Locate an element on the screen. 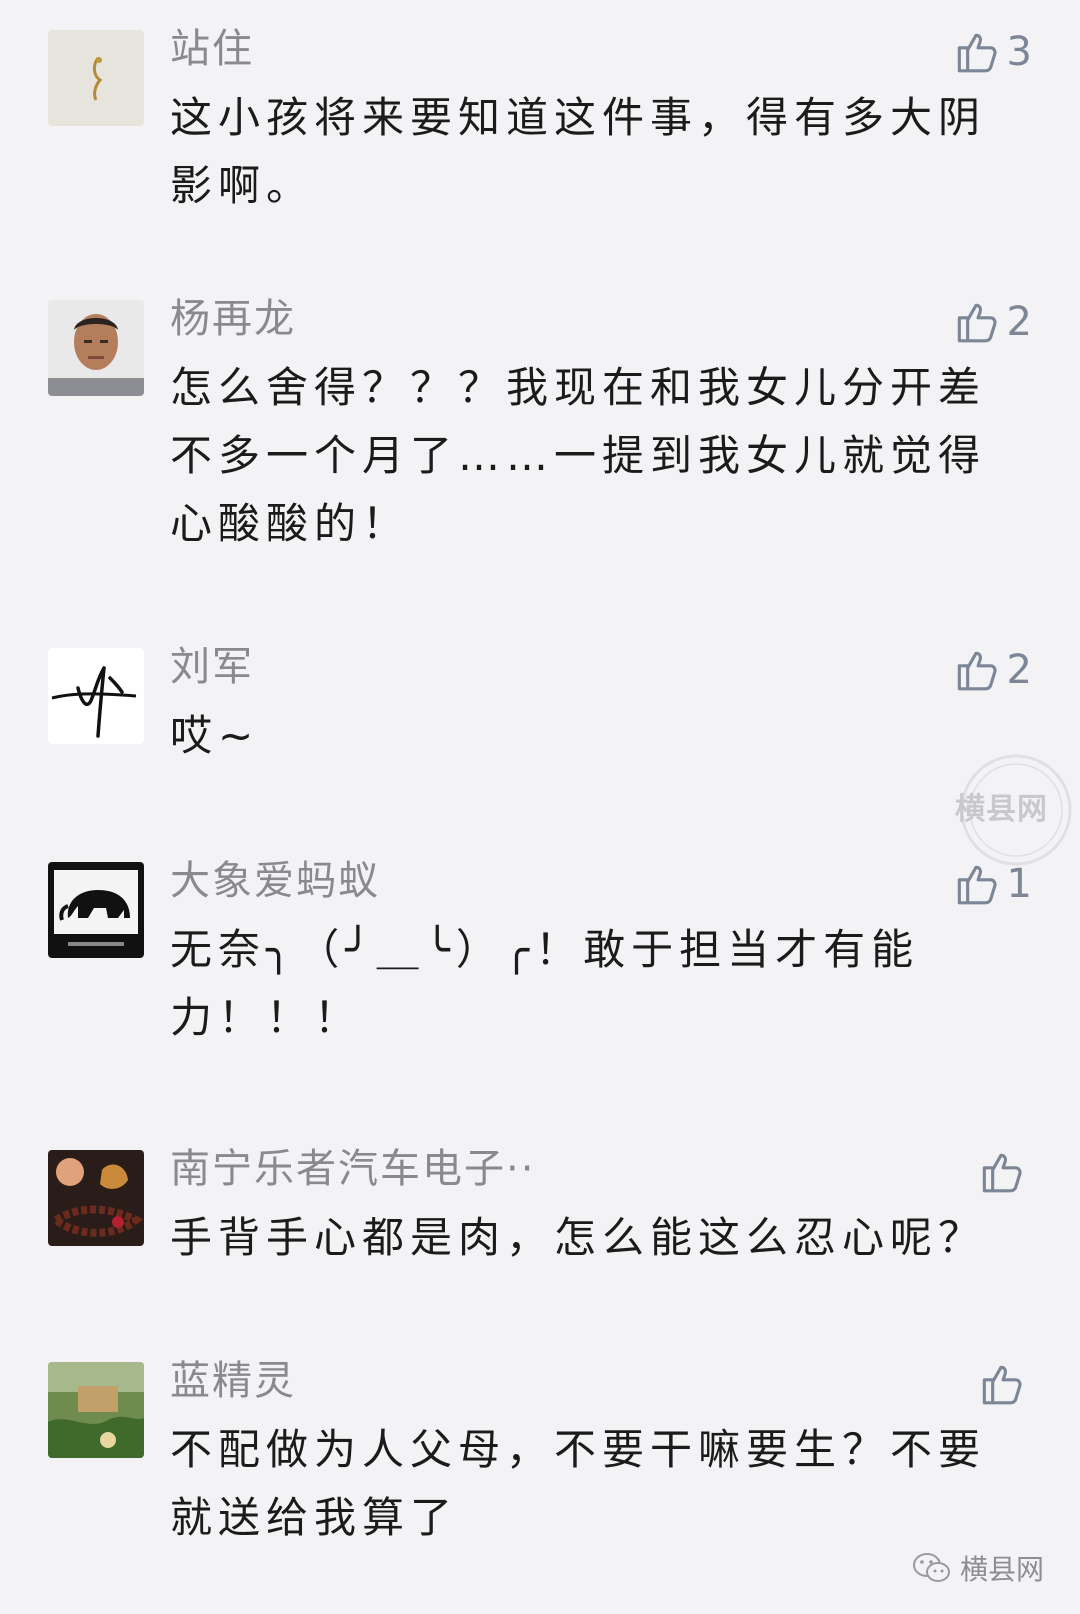  comment-text: 不配做为人父母，不要干嘛要生？不要就送给我算了 is located at coordinates (578, 1483).